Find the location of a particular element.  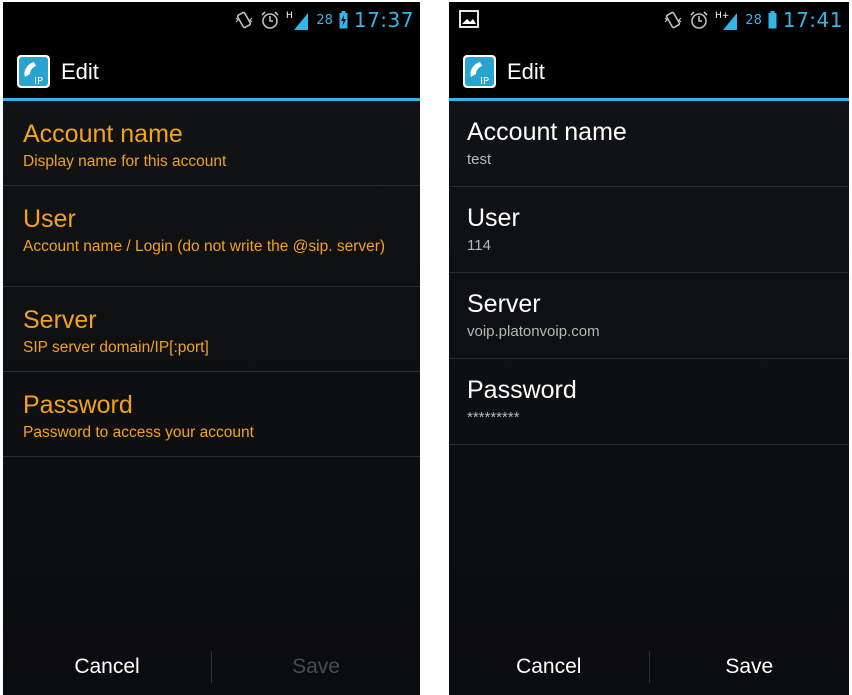

pref-server: Server SIP server domain/IP[:port] is located at coordinates (211, 329).